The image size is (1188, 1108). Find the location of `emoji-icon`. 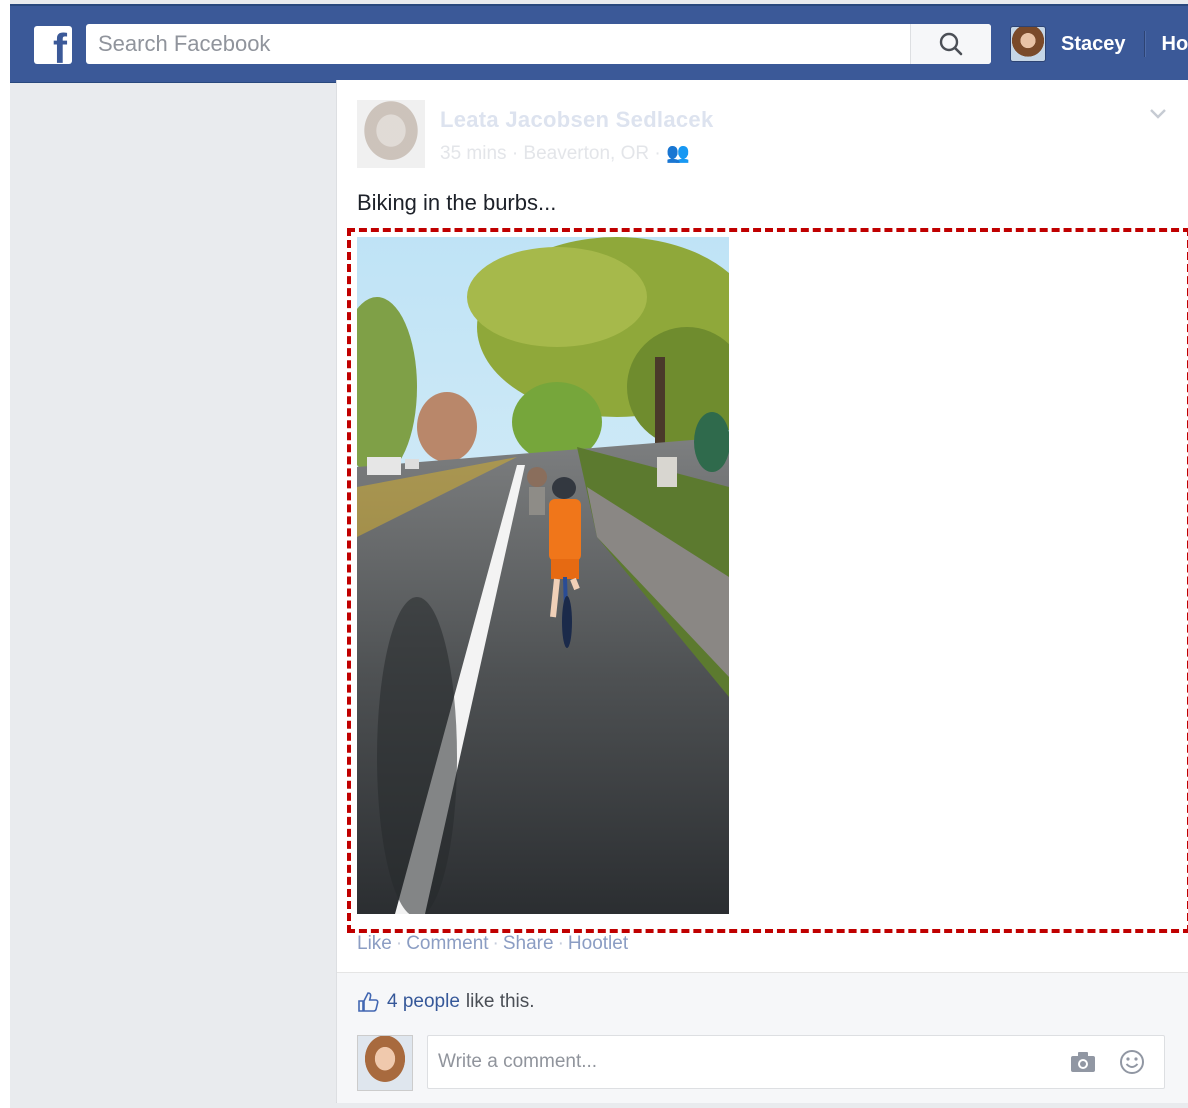

emoji-icon is located at coordinates (1132, 1062).